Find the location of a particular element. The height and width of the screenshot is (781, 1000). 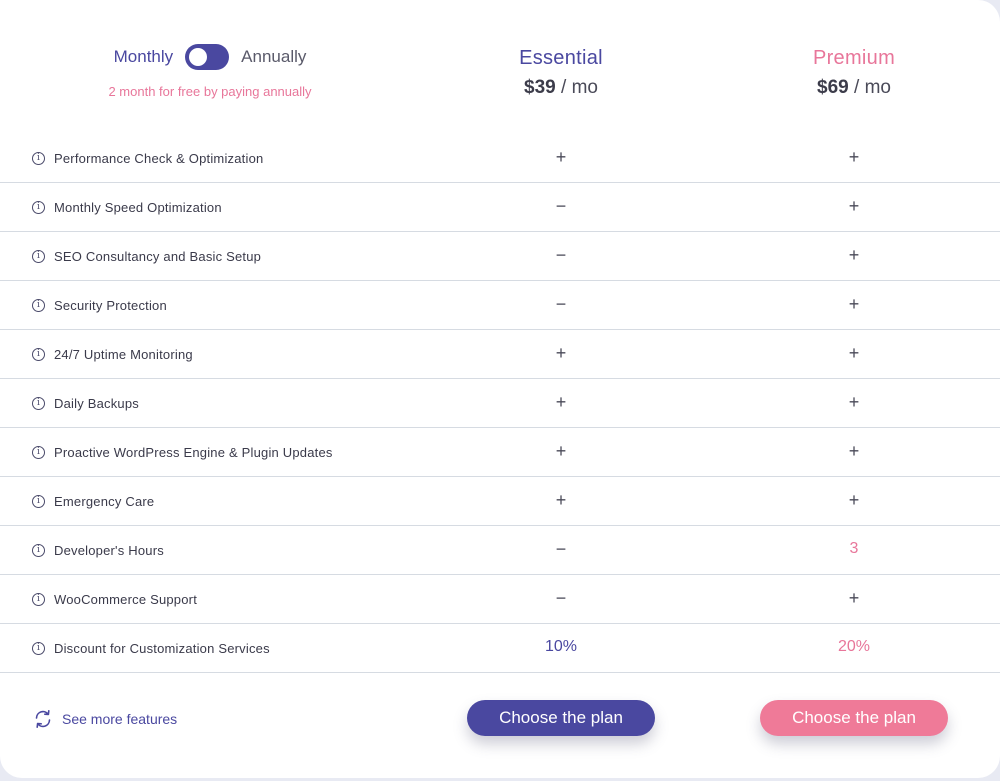

price-amount: $39 is located at coordinates (540, 87).